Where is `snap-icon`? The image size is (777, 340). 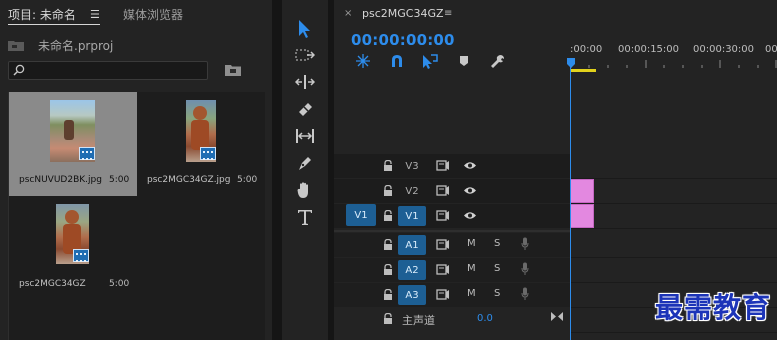 snap-icon is located at coordinates (363, 61).